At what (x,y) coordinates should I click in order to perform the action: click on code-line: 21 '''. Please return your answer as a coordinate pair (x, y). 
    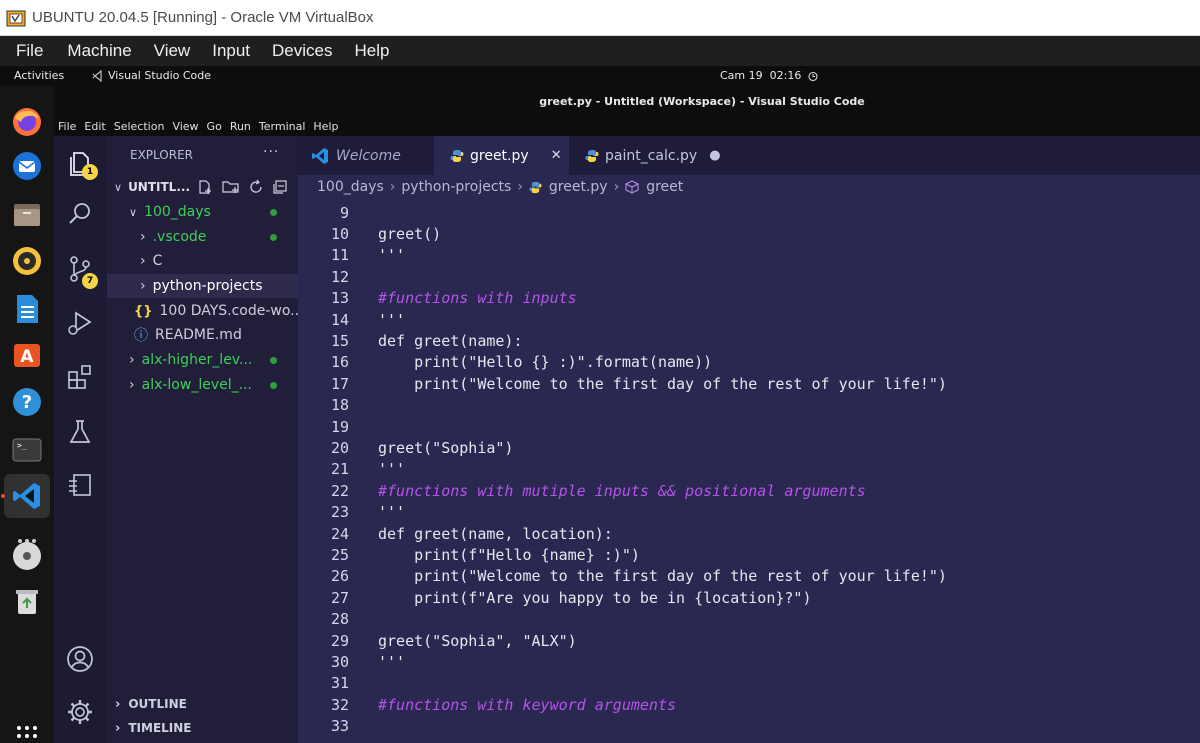
    Looking at the image, I should click on (749, 469).